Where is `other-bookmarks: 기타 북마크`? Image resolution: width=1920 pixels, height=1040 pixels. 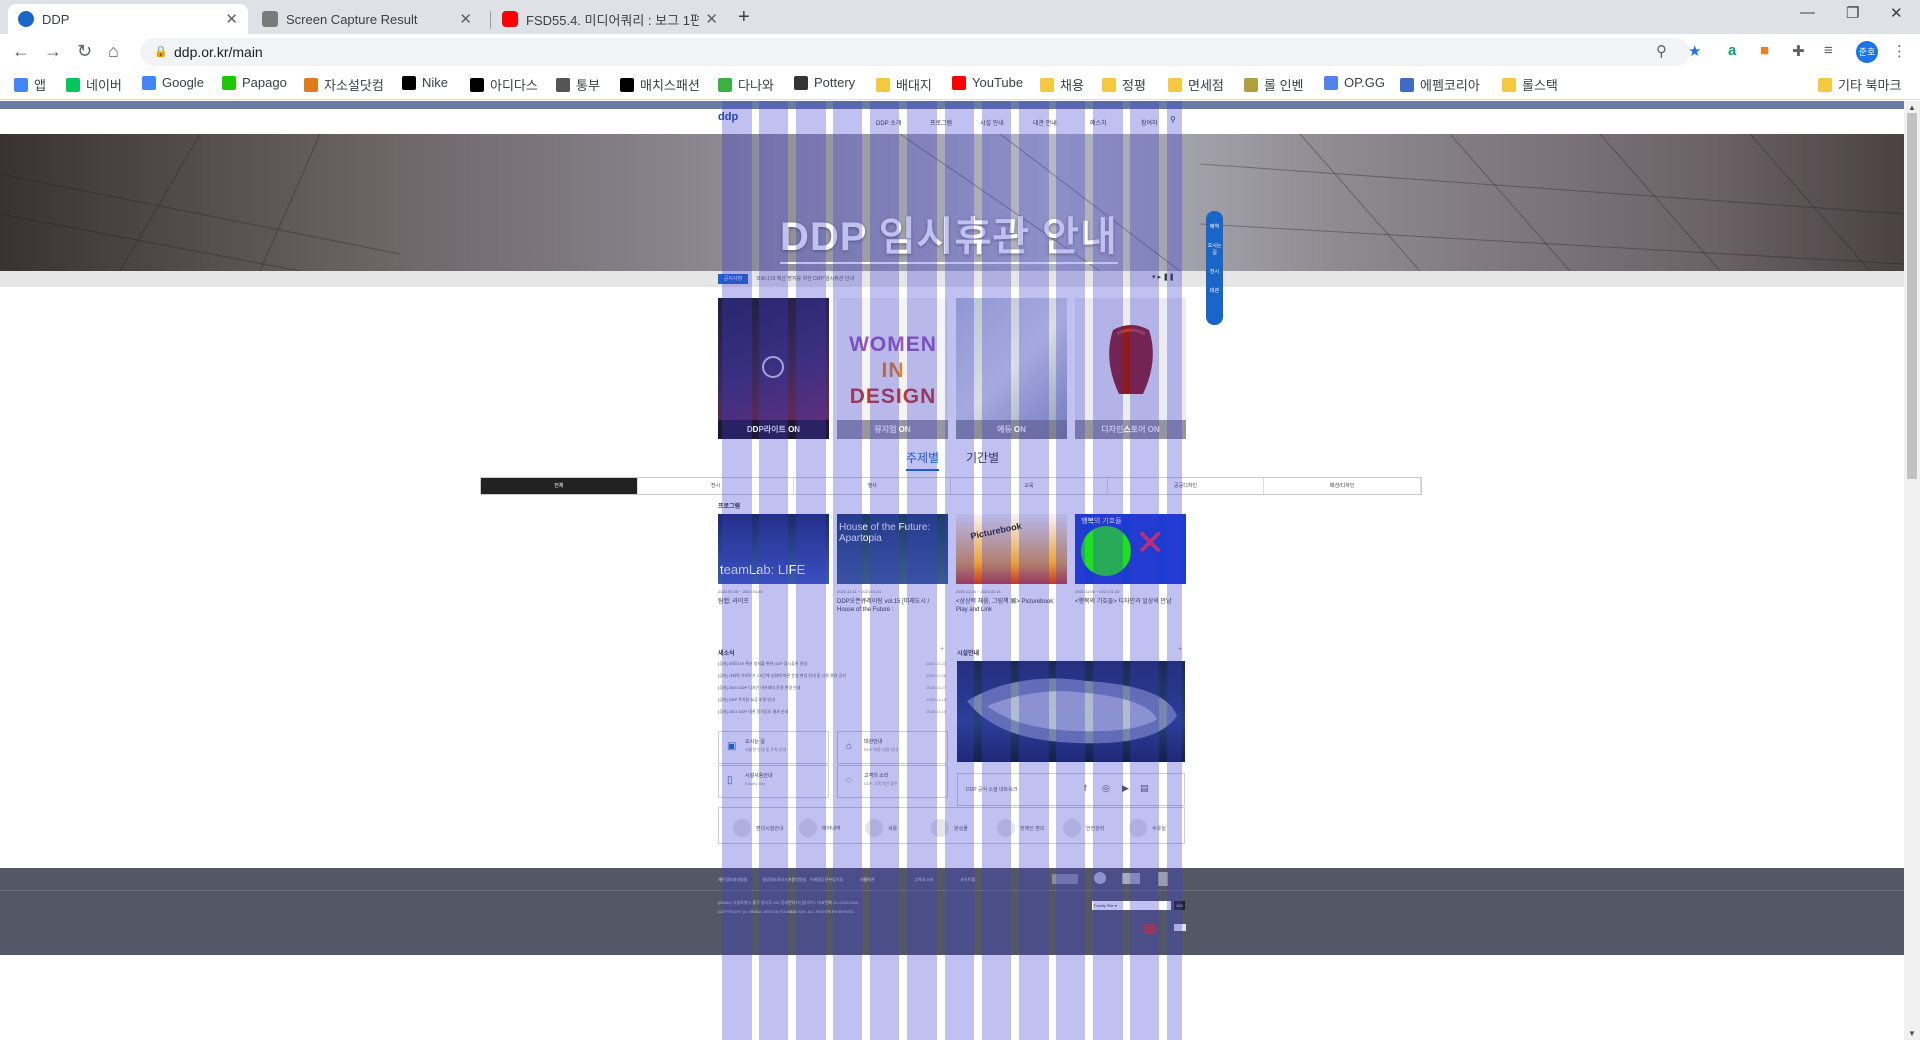
other-bookmarks: 기타 북마크 is located at coordinates (1859, 84).